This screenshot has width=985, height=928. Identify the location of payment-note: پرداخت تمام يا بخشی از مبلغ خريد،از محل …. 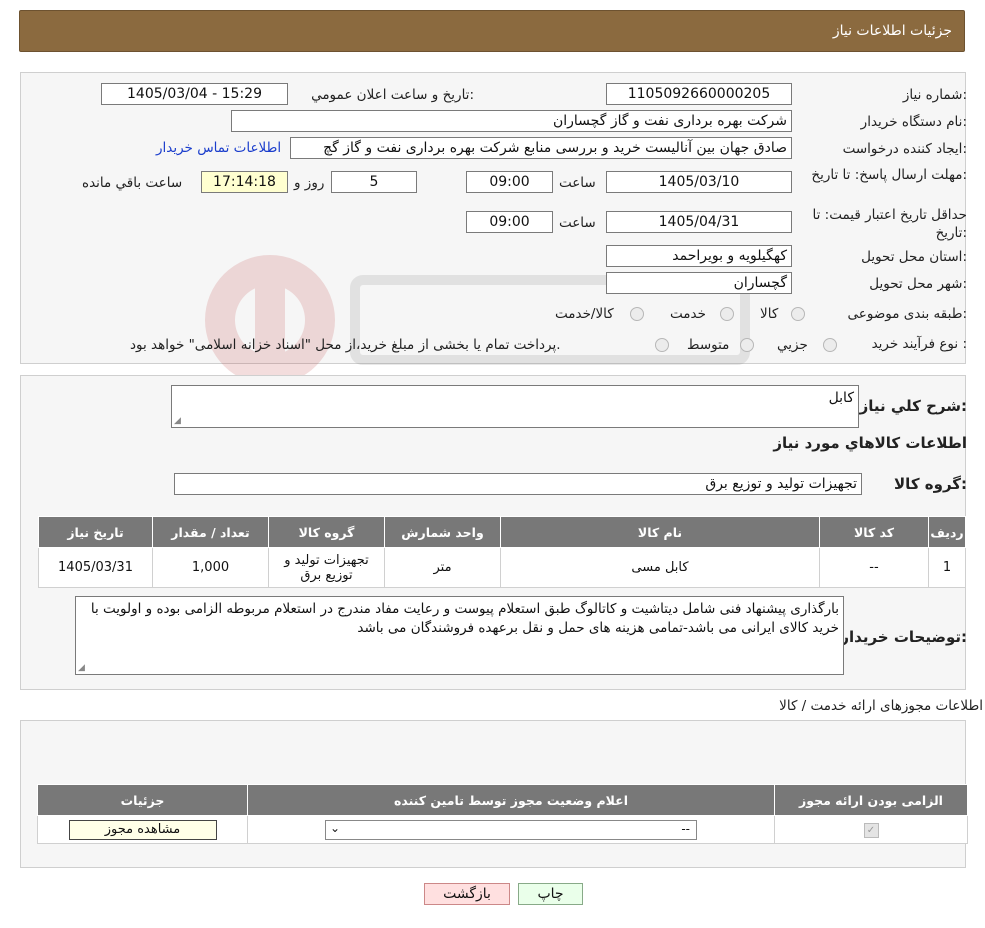
(345, 345).